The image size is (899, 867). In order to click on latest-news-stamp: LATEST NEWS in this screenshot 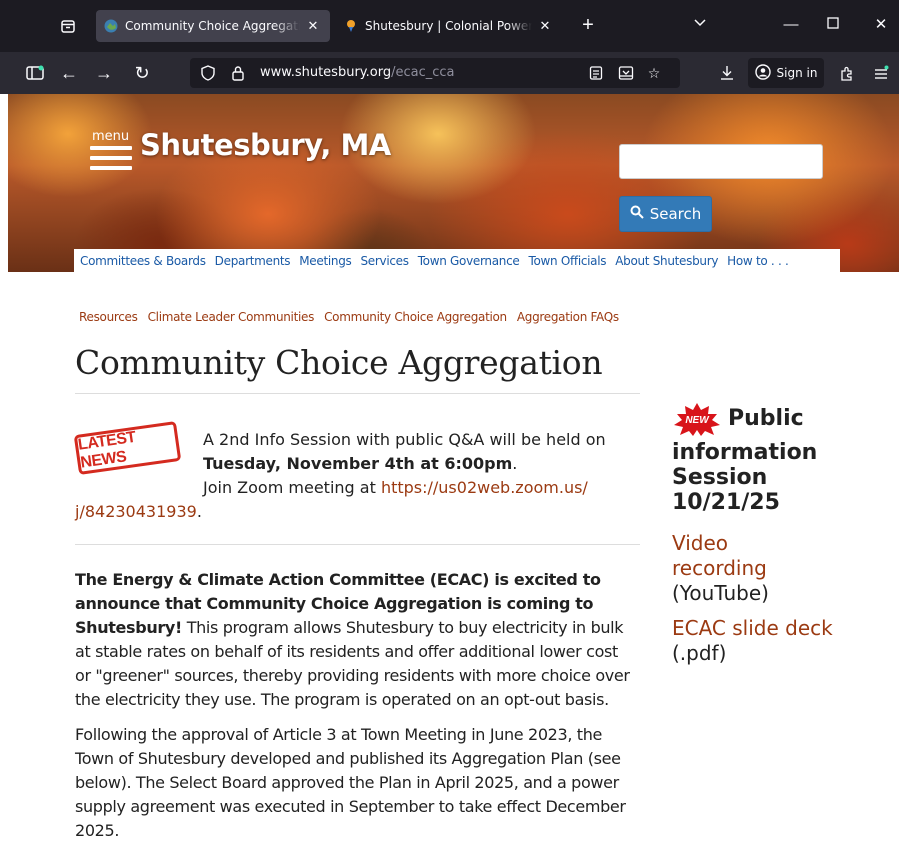, I will do `click(127, 448)`.